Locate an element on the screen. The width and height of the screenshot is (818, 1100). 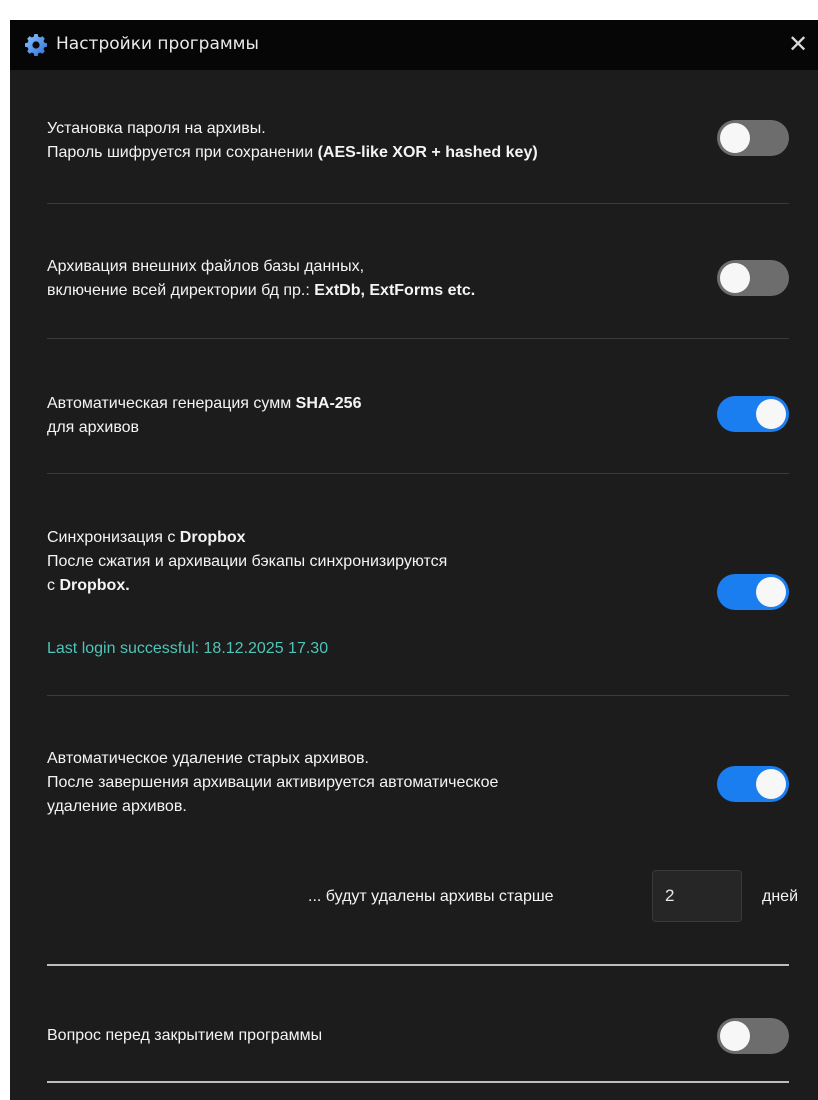
close-button: ✕ is located at coordinates (798, 45).